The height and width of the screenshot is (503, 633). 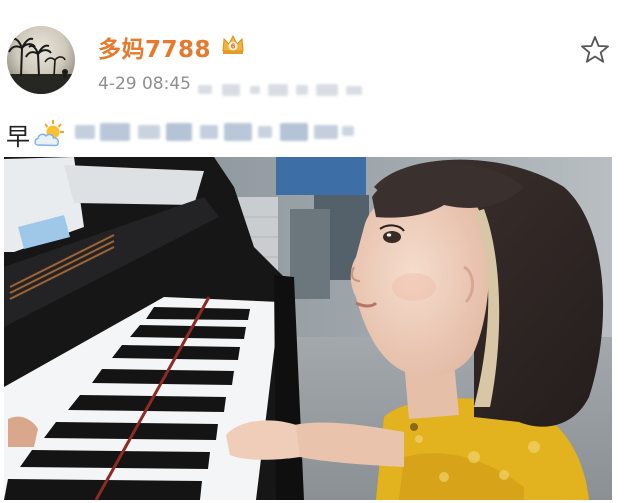 I want to click on svg-text: 6, so click(x=233, y=47).